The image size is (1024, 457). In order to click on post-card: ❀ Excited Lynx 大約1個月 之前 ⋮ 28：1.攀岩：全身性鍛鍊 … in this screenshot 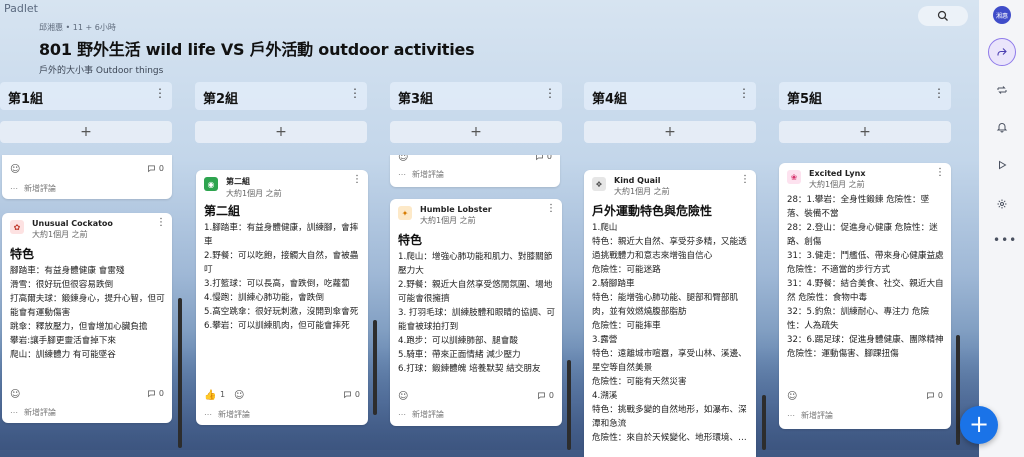, I will do `click(865, 296)`.